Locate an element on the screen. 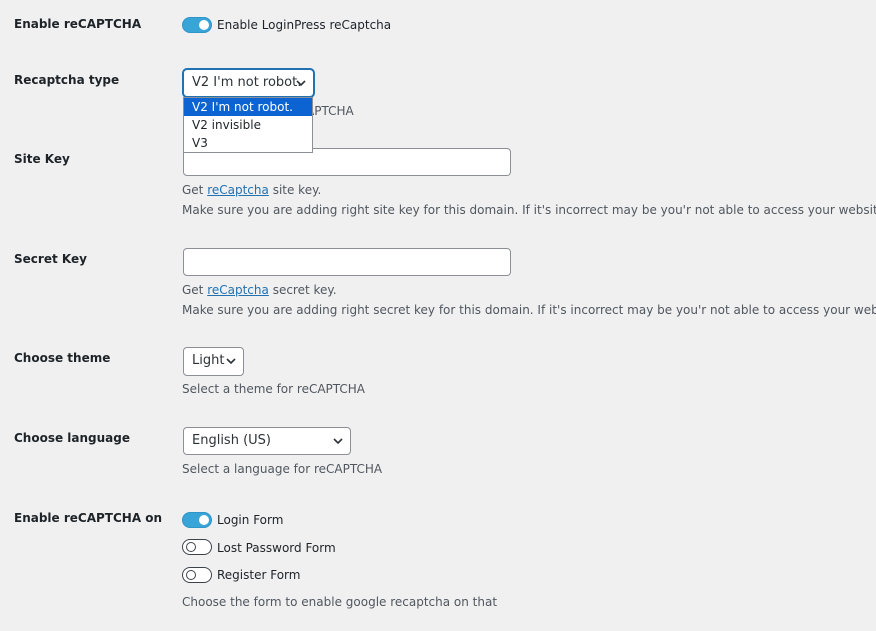 The width and height of the screenshot is (876, 631). recaptcha-type-label: Recaptcha type is located at coordinates (67, 80).